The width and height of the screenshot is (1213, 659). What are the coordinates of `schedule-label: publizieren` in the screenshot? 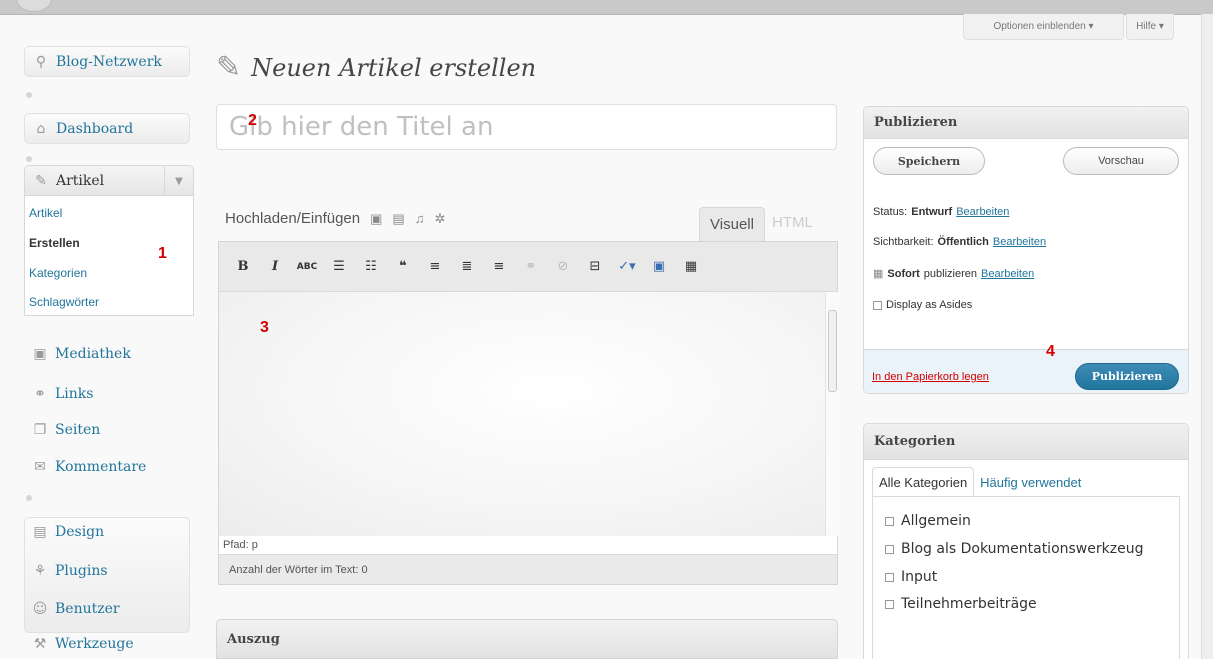 It's located at (950, 273).